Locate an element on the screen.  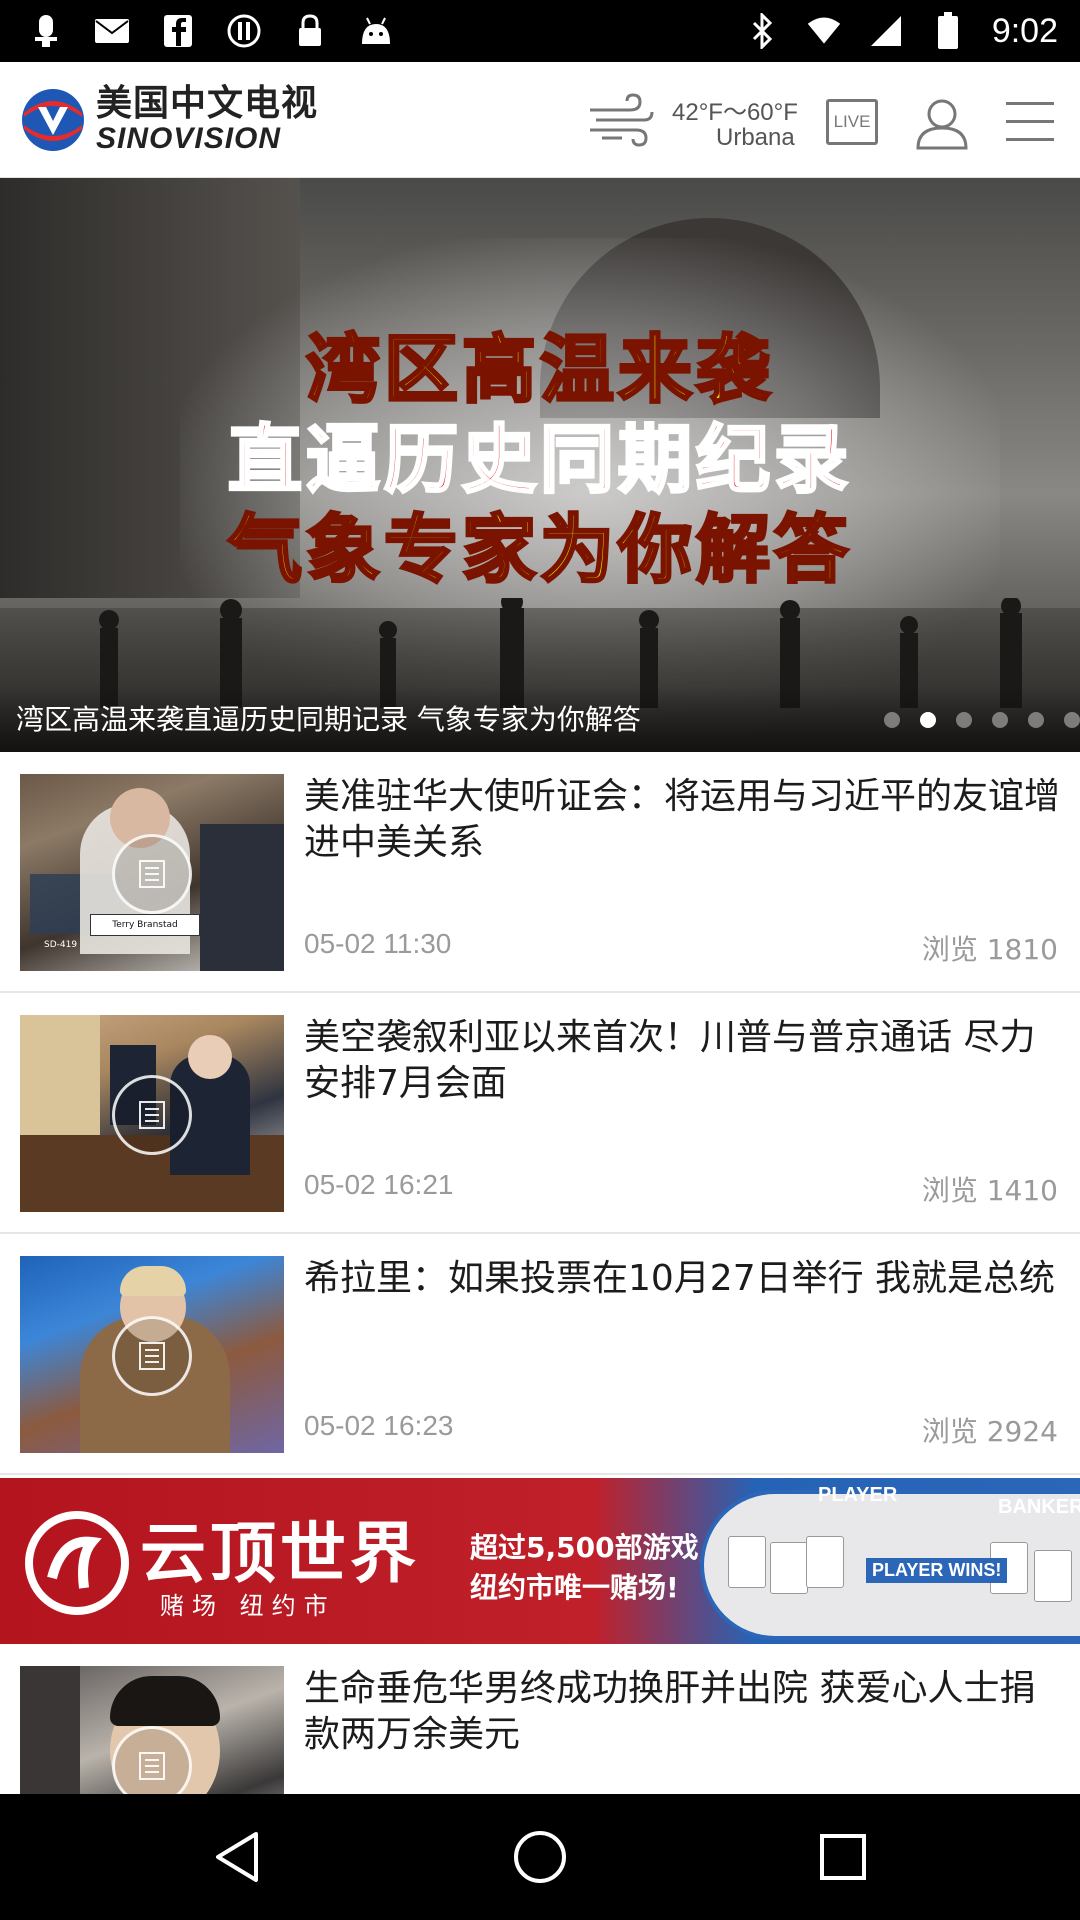
lock-icon is located at coordinates (310, 31).